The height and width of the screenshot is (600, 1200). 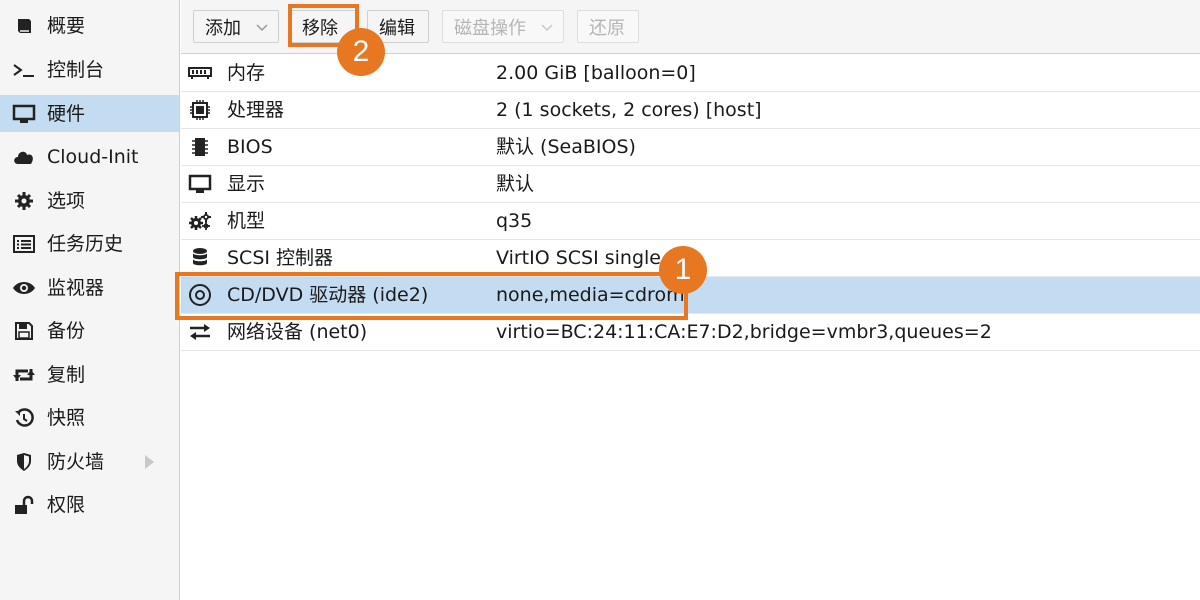 I want to click on monitor-icon, so click(x=24, y=114).